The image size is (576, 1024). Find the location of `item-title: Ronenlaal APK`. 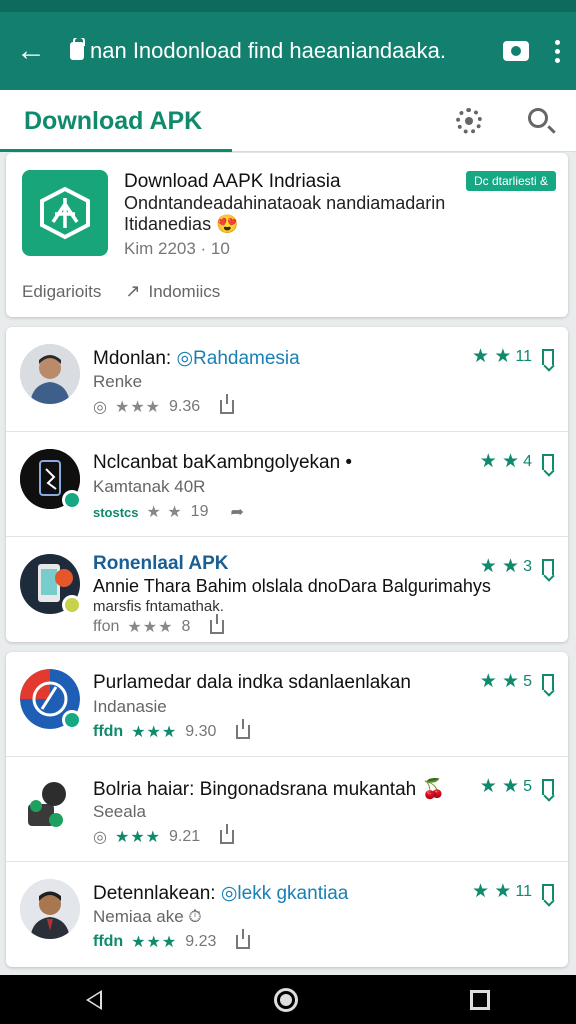

item-title: Ronenlaal APK is located at coordinates (161, 563).